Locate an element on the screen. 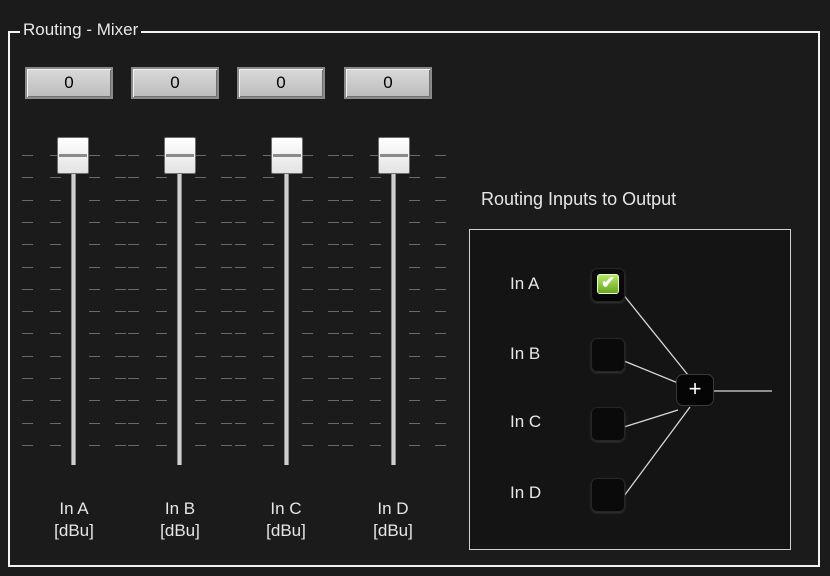 The width and height of the screenshot is (830, 576). routing-connection-lines is located at coordinates (696, 394).